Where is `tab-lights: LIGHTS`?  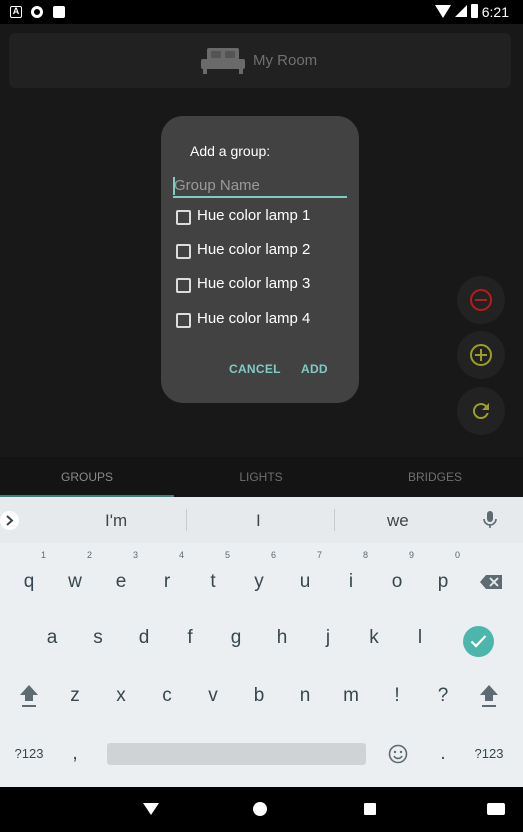
tab-lights: LIGHTS is located at coordinates (261, 477).